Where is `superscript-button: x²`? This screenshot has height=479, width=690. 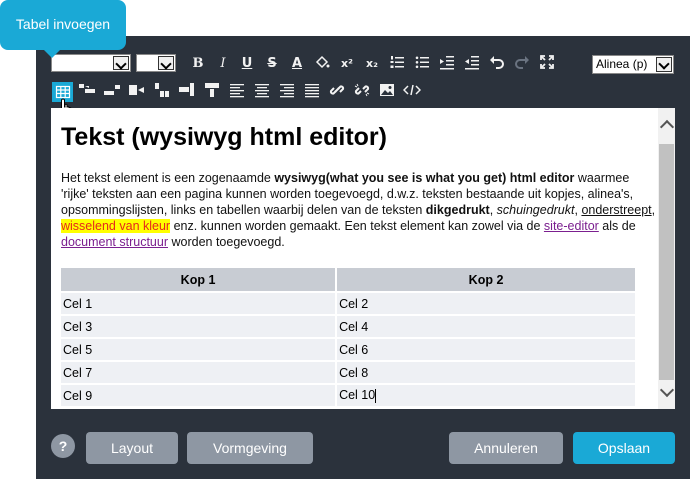
superscript-button: x² is located at coordinates (347, 64).